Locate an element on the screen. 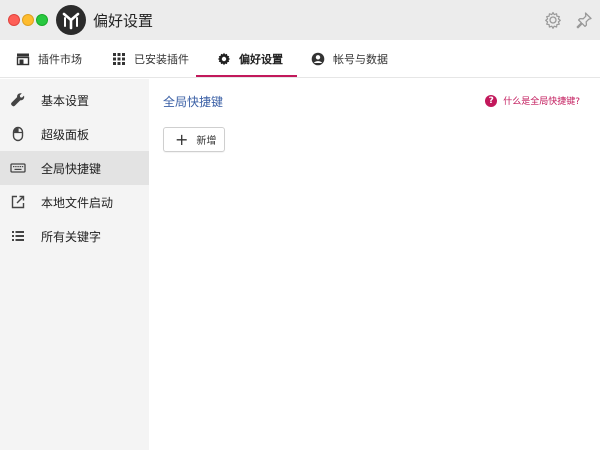  sidebar-item-label: 全局快捷键 is located at coordinates (71, 168).